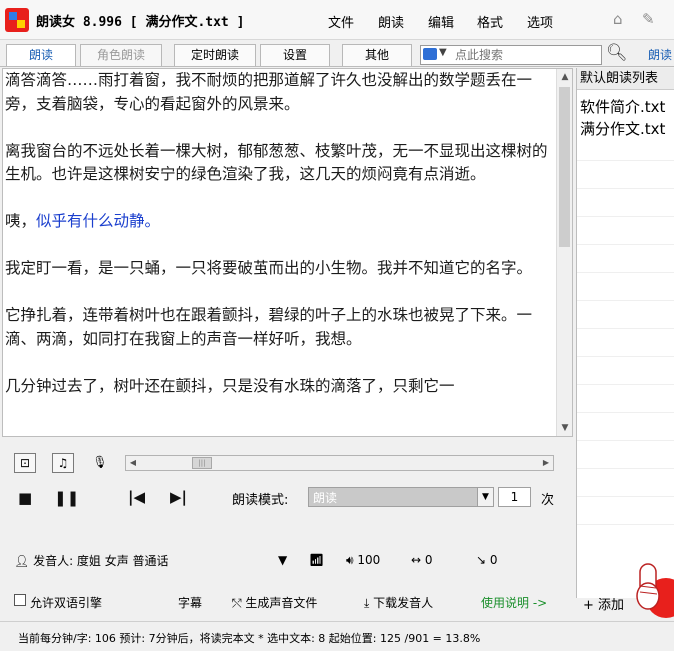 This screenshot has height=651, width=674. What do you see at coordinates (25, 498) in the screenshot?
I see `stop-icon: ■` at bounding box center [25, 498].